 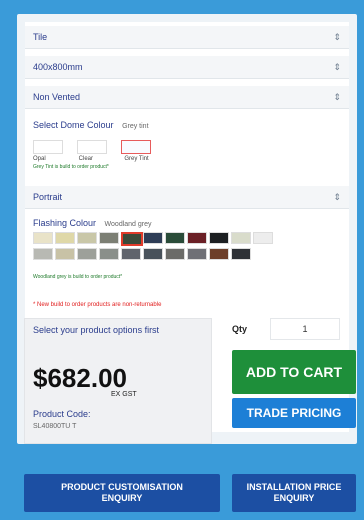 What do you see at coordinates (55, 426) in the screenshot?
I see `product-code: SL40800TU T` at bounding box center [55, 426].